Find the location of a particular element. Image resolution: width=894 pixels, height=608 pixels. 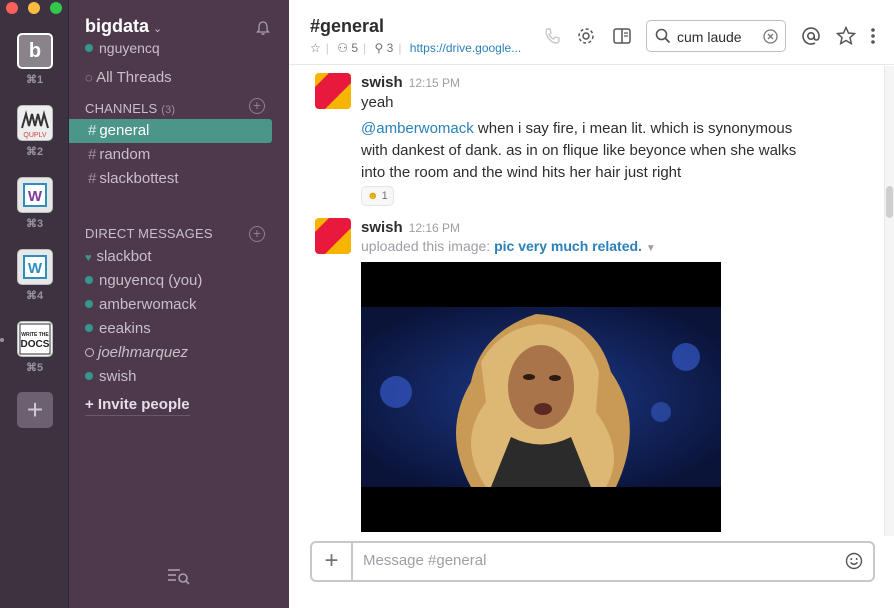

invite-people-button: + Invite people is located at coordinates (137, 406).